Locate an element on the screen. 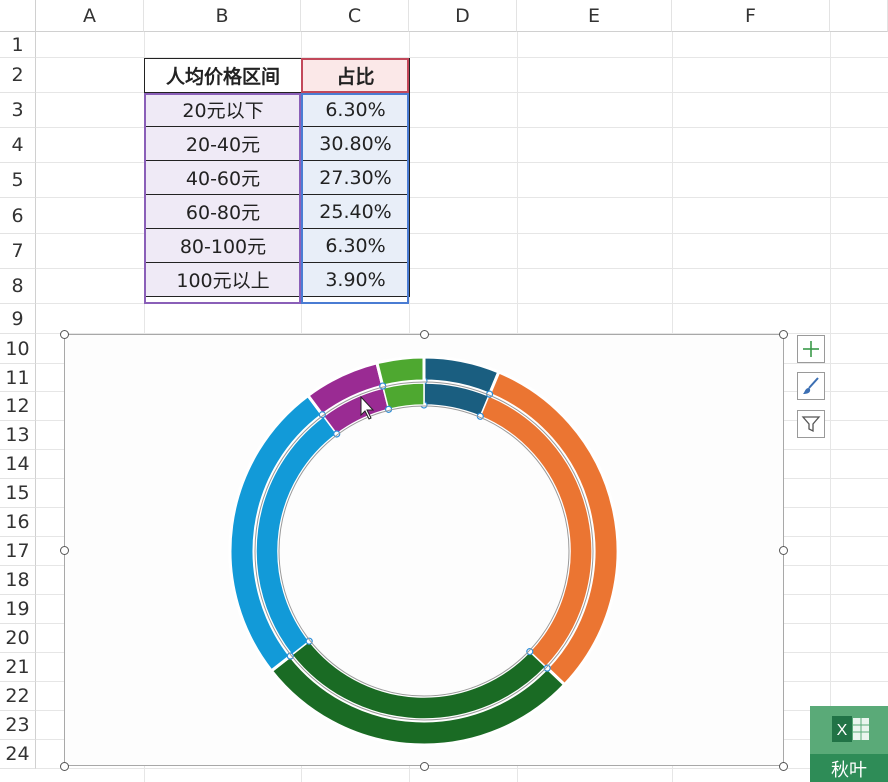 The image size is (888, 782). header-price-range: 人均价格区间 is located at coordinates (223, 75).